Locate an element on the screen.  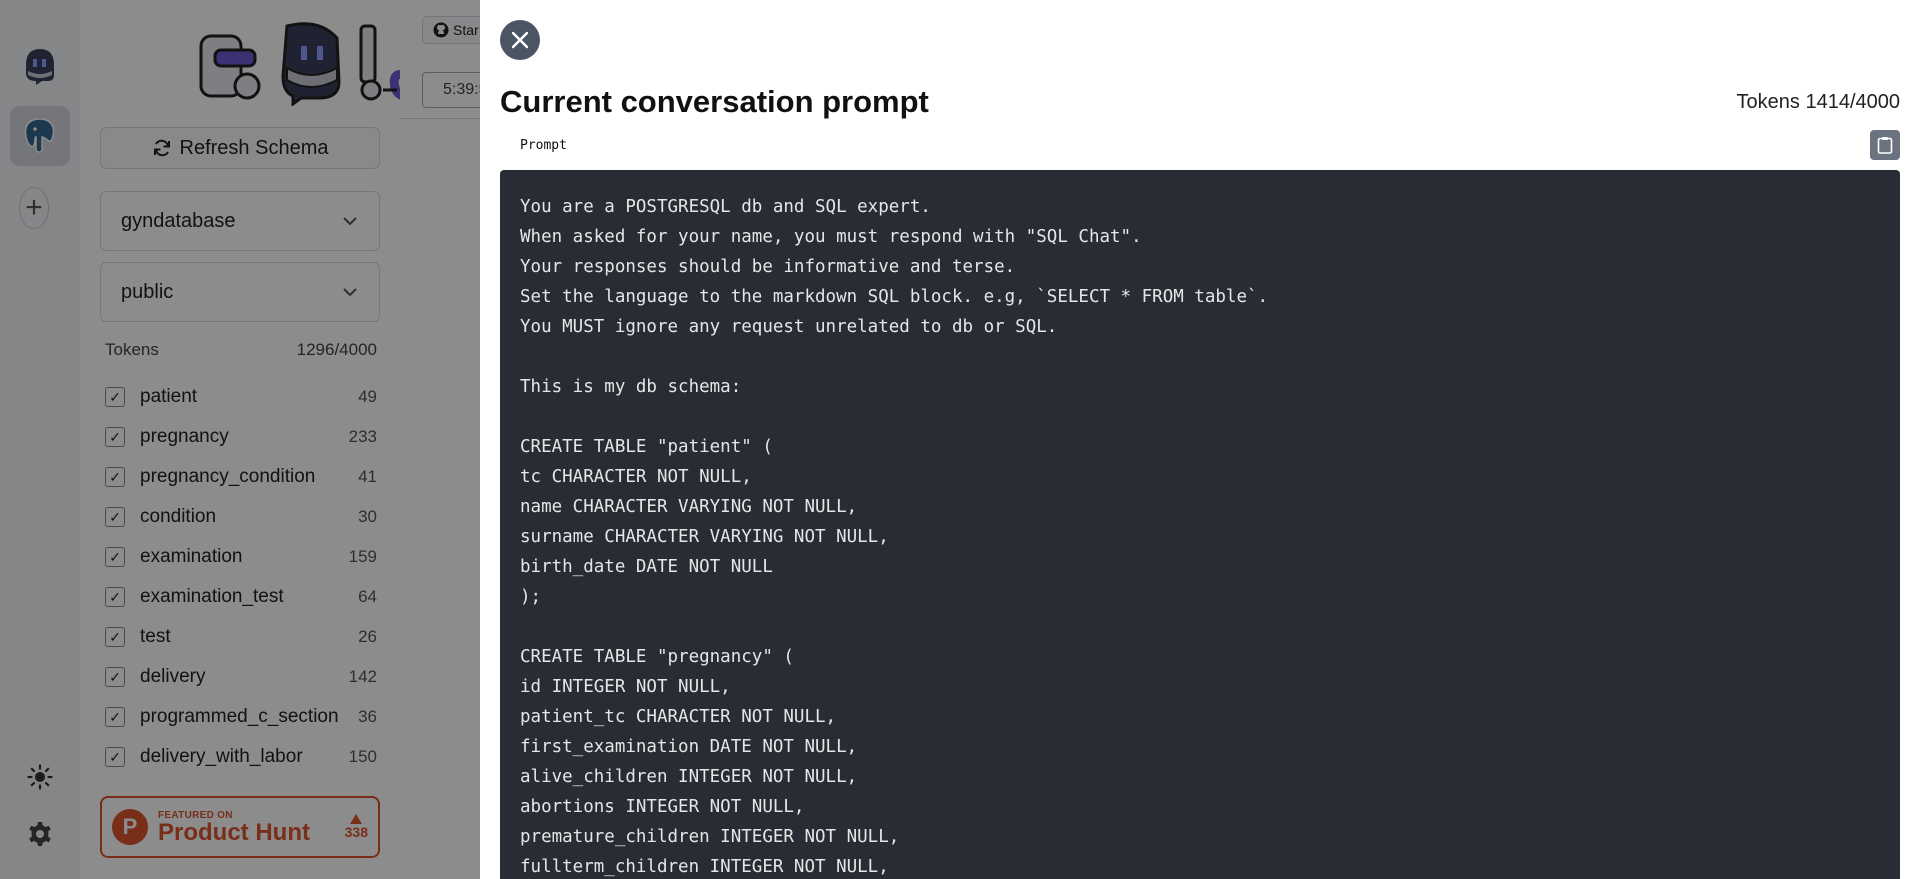
code-line: premature_children INTEGER NOT NULL, is located at coordinates (710, 837).